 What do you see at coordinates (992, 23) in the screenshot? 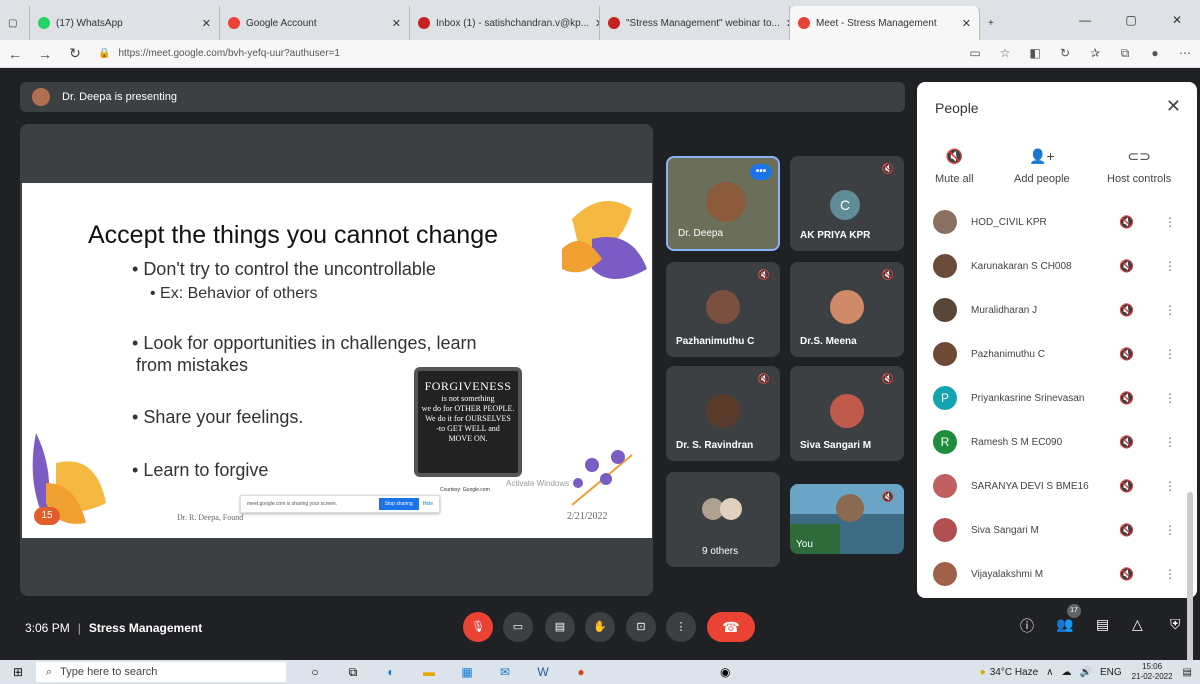
I see `new-tab-button: +` at bounding box center [992, 23].